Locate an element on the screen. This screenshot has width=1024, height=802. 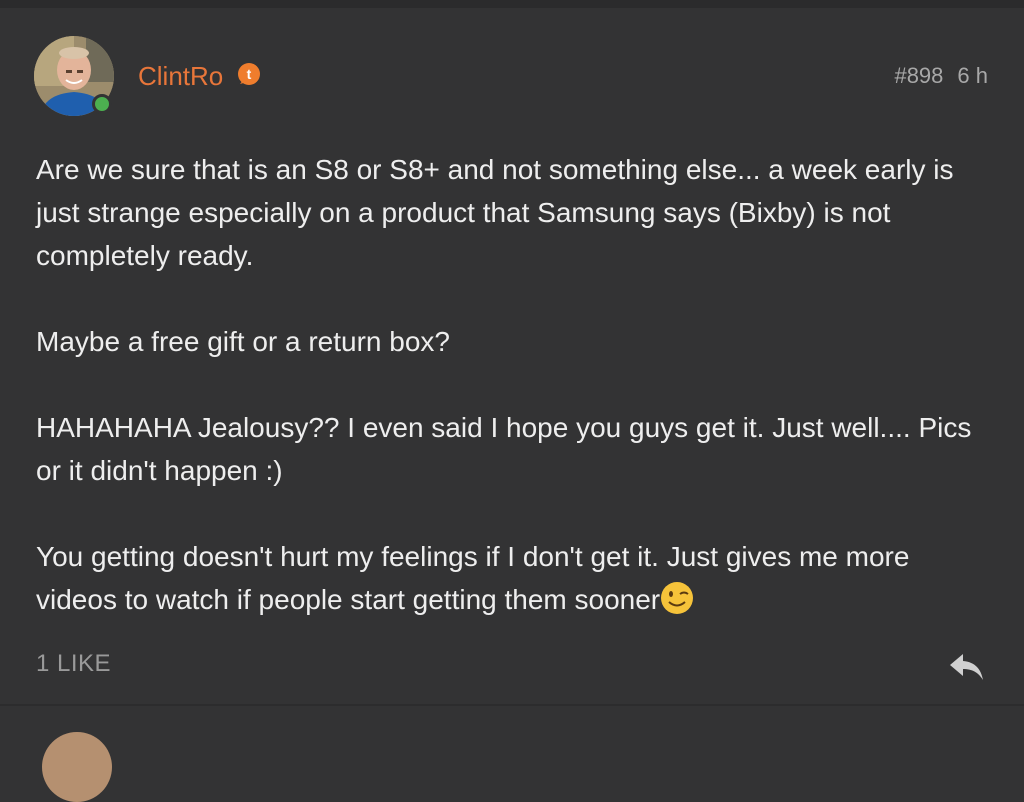
post-number: #898 is located at coordinates (918, 75).